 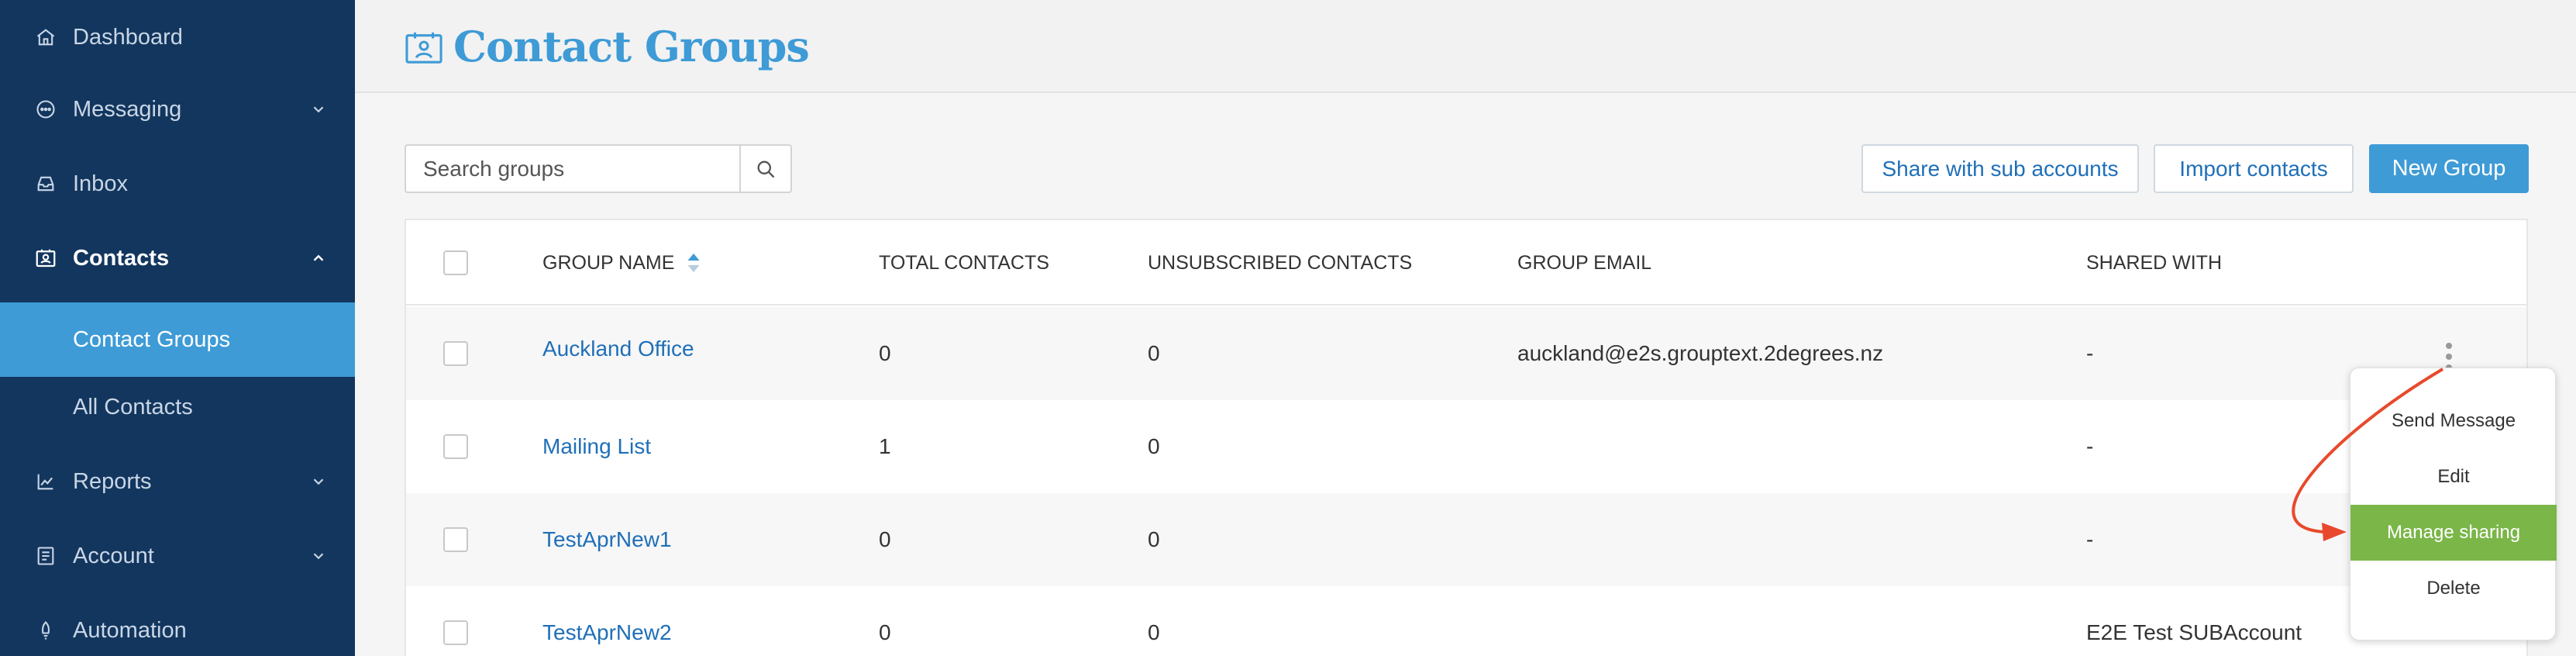 What do you see at coordinates (2254, 168) in the screenshot?
I see `import-contacts-button: Import contacts` at bounding box center [2254, 168].